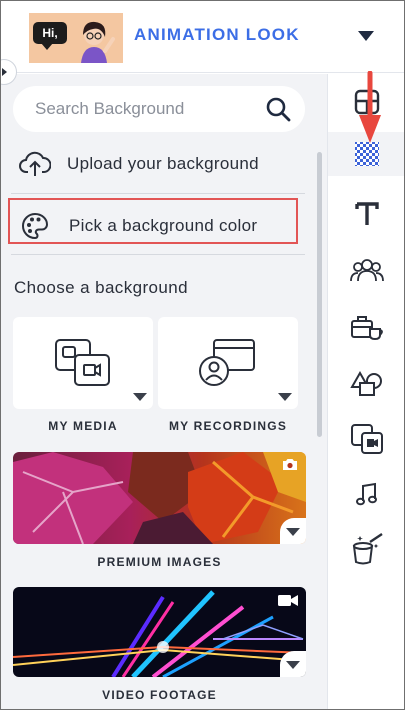 The width and height of the screenshot is (405, 710). Describe the element at coordinates (288, 600) in the screenshot. I see `video-camera-icon` at that location.